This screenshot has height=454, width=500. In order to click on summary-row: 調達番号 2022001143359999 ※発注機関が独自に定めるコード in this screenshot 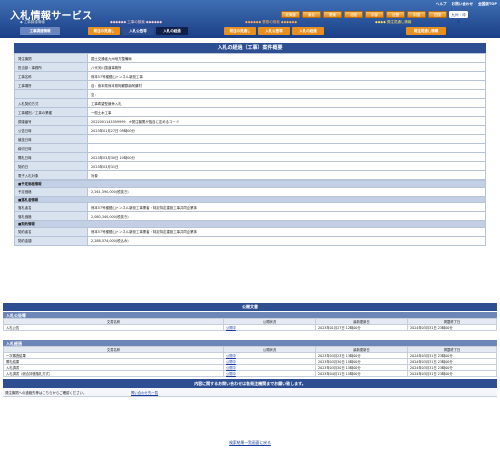, I will do `click(250, 121)`.